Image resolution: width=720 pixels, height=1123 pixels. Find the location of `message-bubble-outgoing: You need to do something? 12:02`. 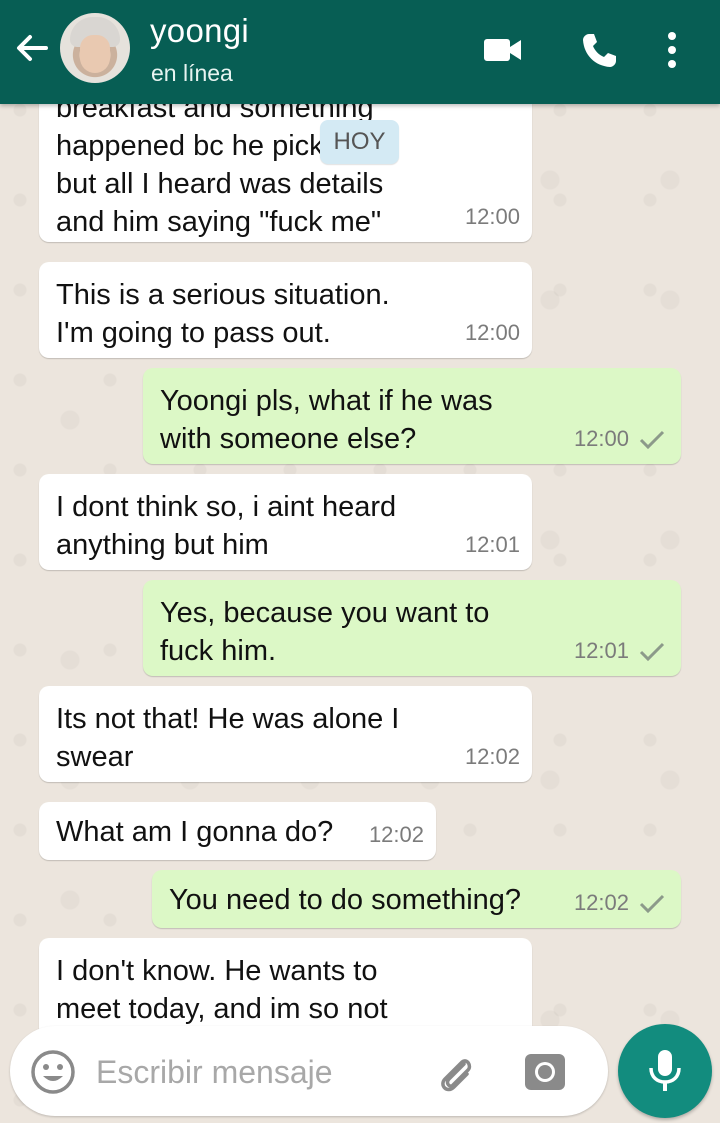

message-bubble-outgoing: You need to do something? 12:02 is located at coordinates (416, 899).